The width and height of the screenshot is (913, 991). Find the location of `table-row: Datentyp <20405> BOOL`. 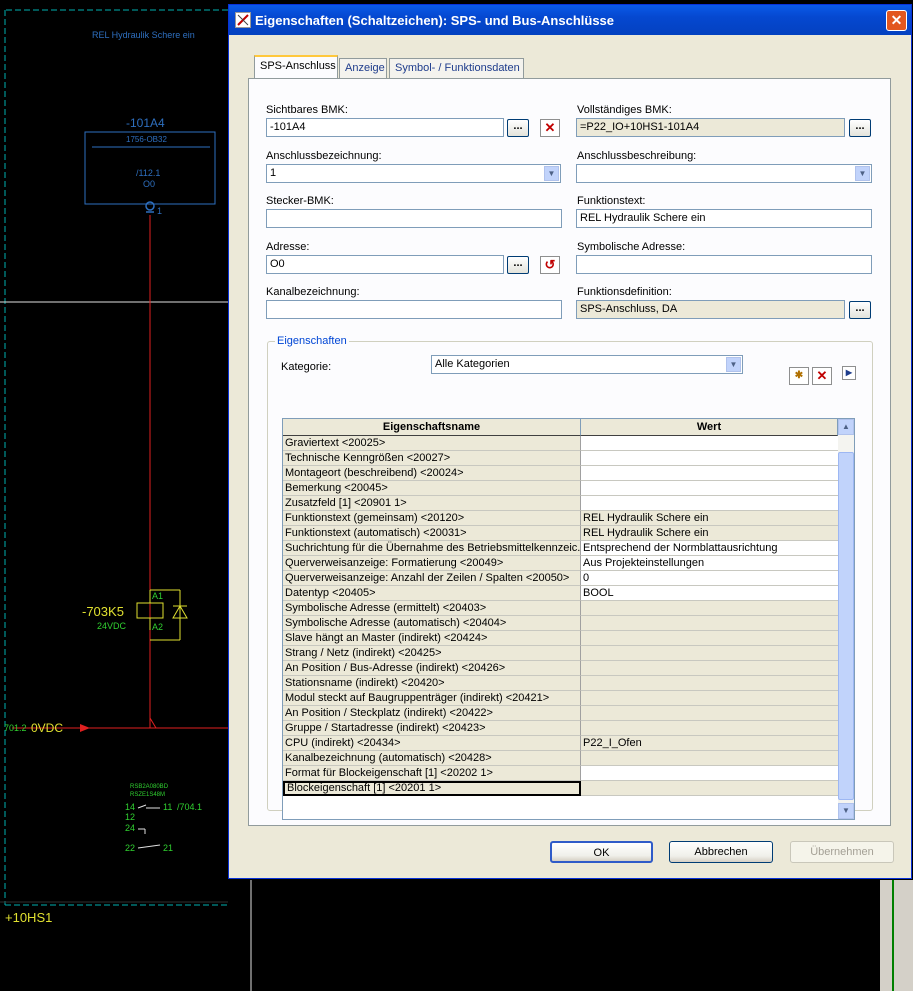

table-row: Datentyp <20405> BOOL is located at coordinates (560, 593).